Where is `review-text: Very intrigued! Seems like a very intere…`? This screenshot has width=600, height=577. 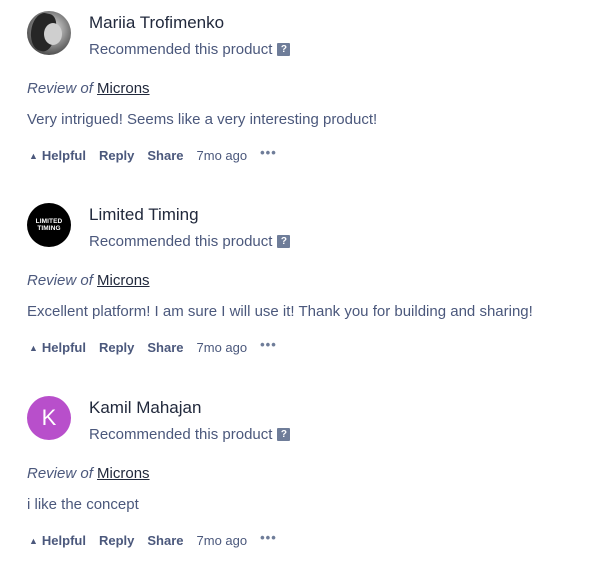
review-text: Very intrigued! Seems like a very intere… is located at coordinates (202, 119).